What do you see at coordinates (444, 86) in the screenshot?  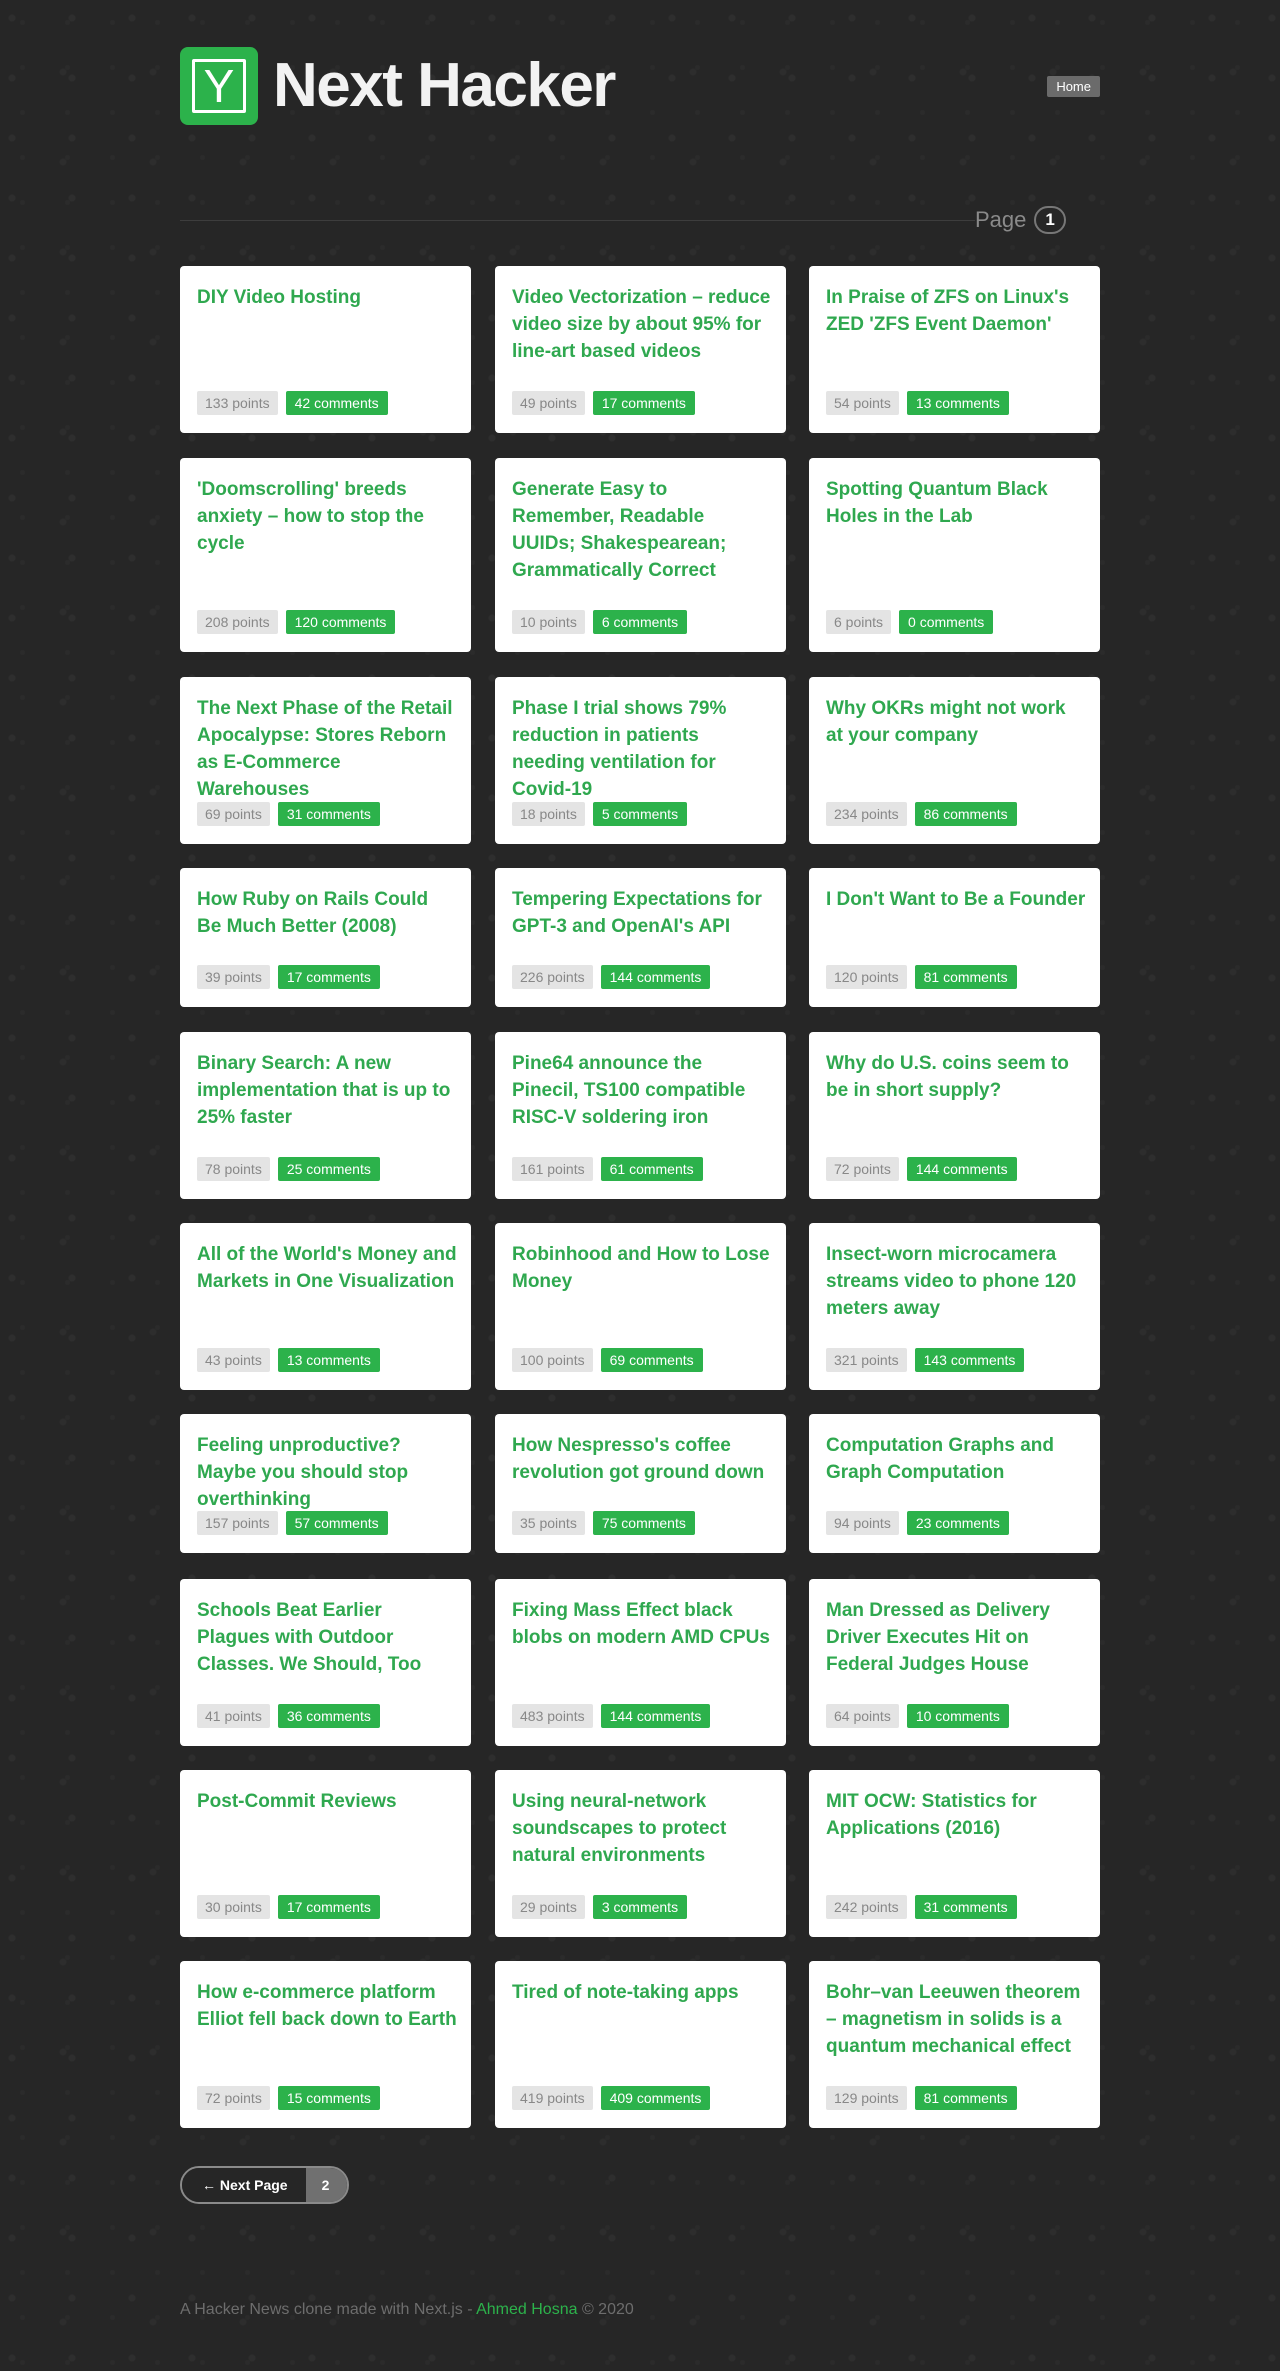 I see `site-title: Next Hacker` at bounding box center [444, 86].